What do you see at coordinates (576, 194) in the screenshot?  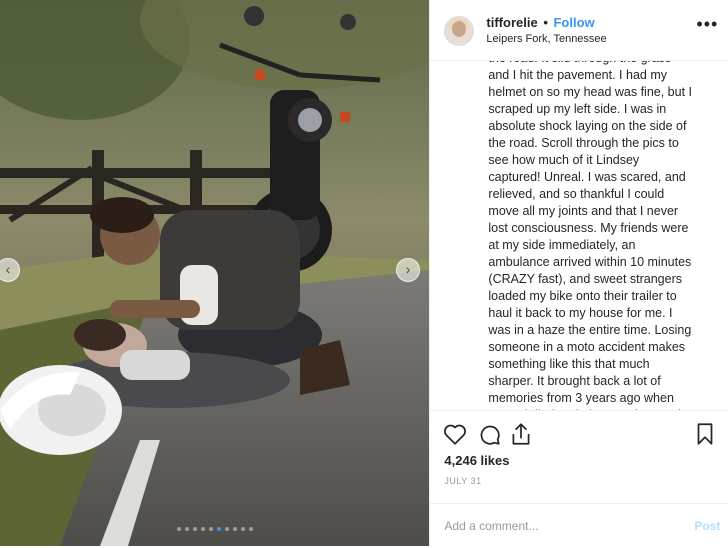 I see `caption-line: relieved, and so thankful I could` at bounding box center [576, 194].